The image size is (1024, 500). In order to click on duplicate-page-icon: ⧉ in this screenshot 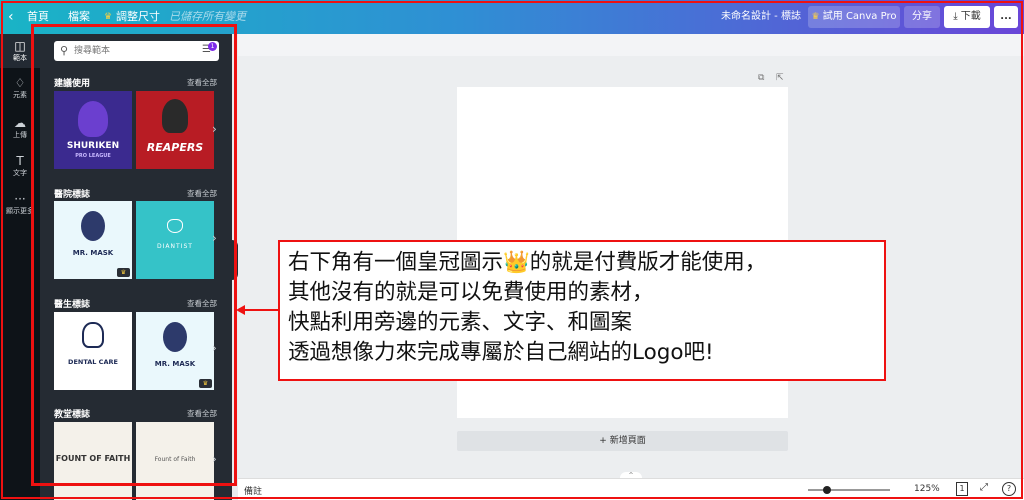, I will do `click(761, 78)`.